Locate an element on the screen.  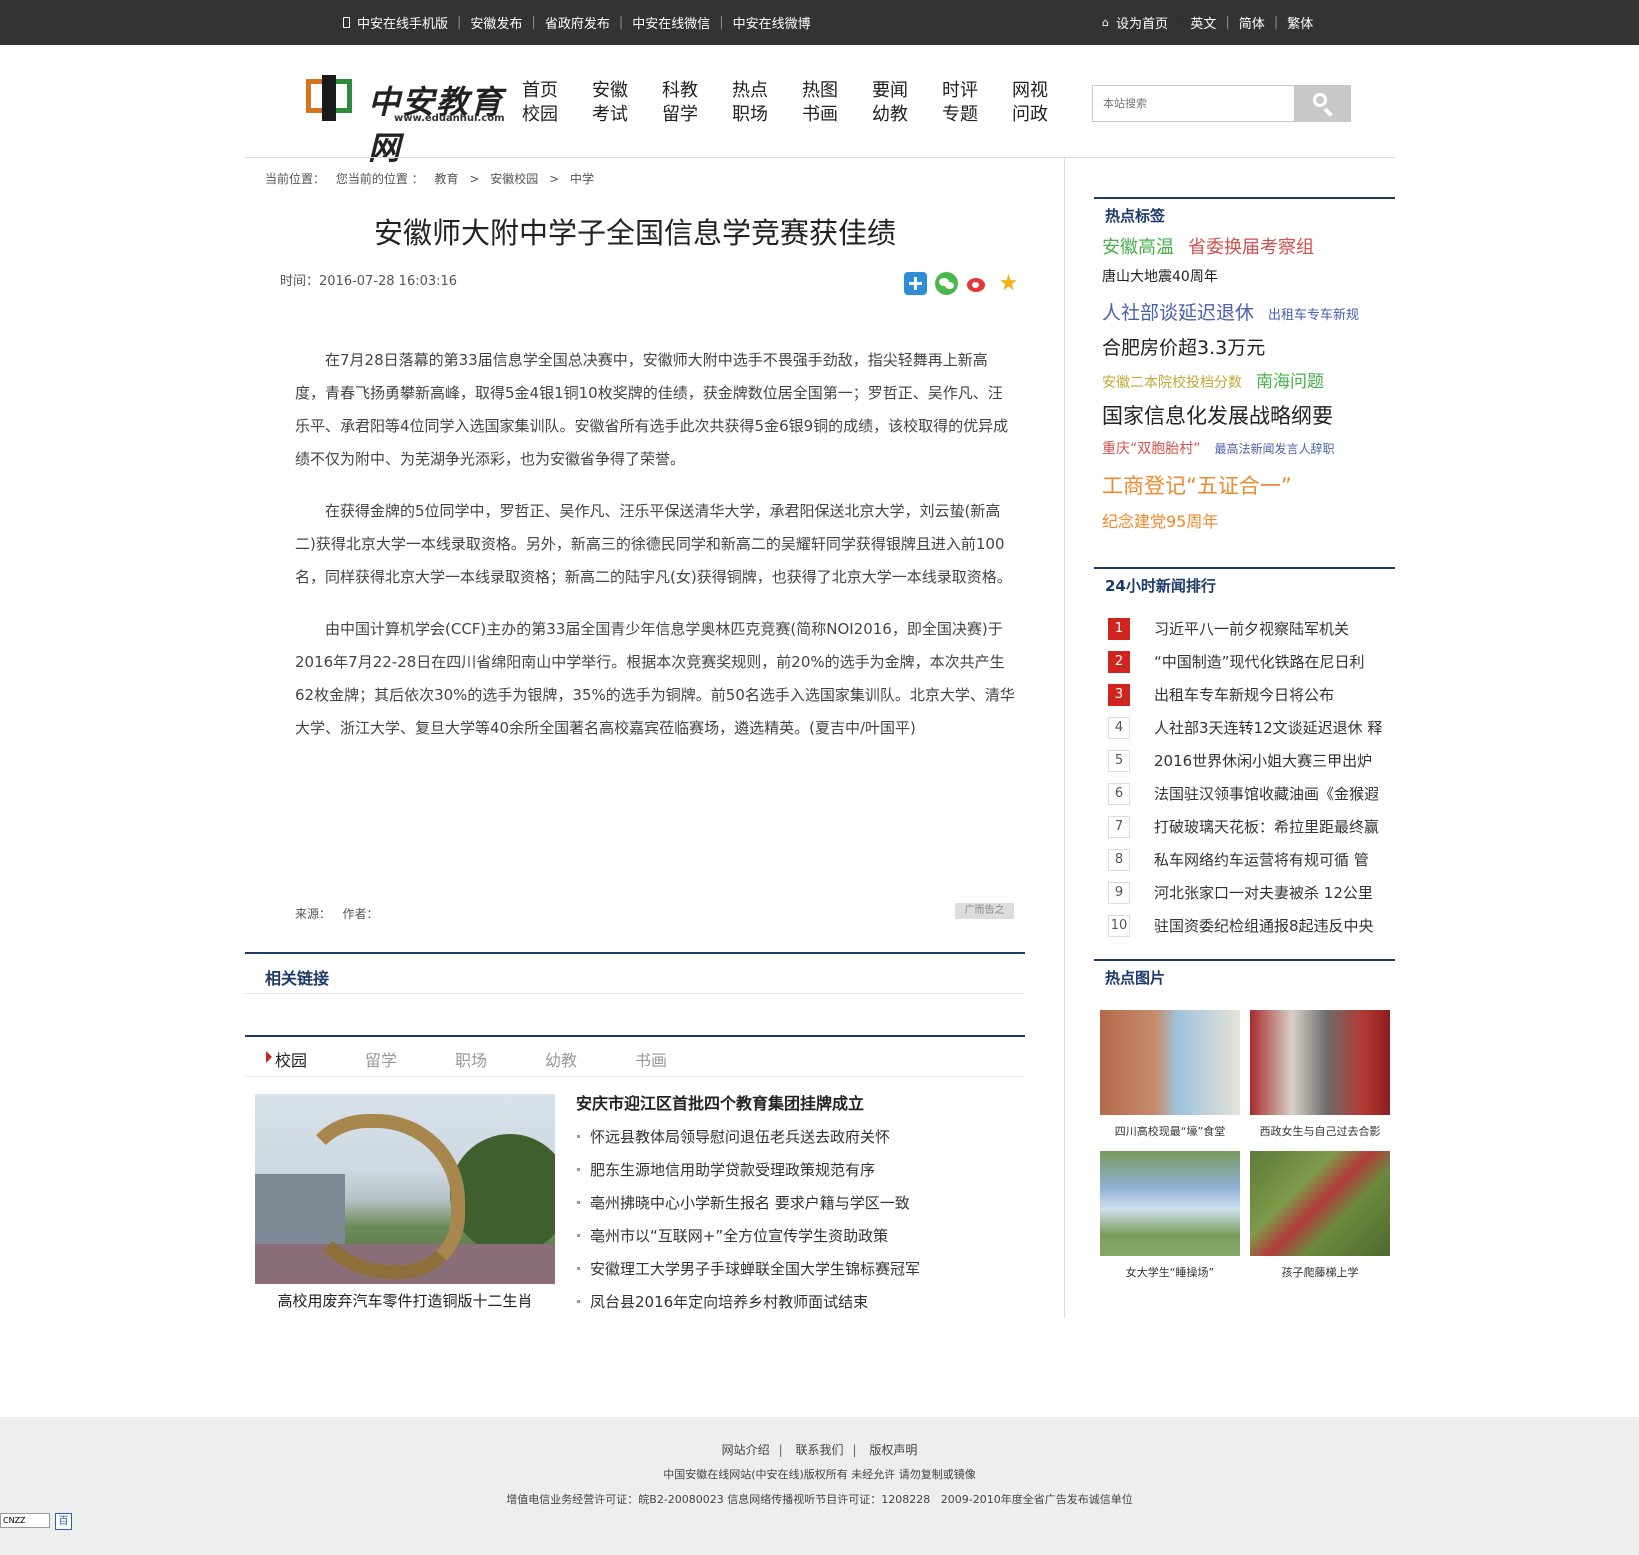
nav-commentary: 时评 is located at coordinates (960, 90).